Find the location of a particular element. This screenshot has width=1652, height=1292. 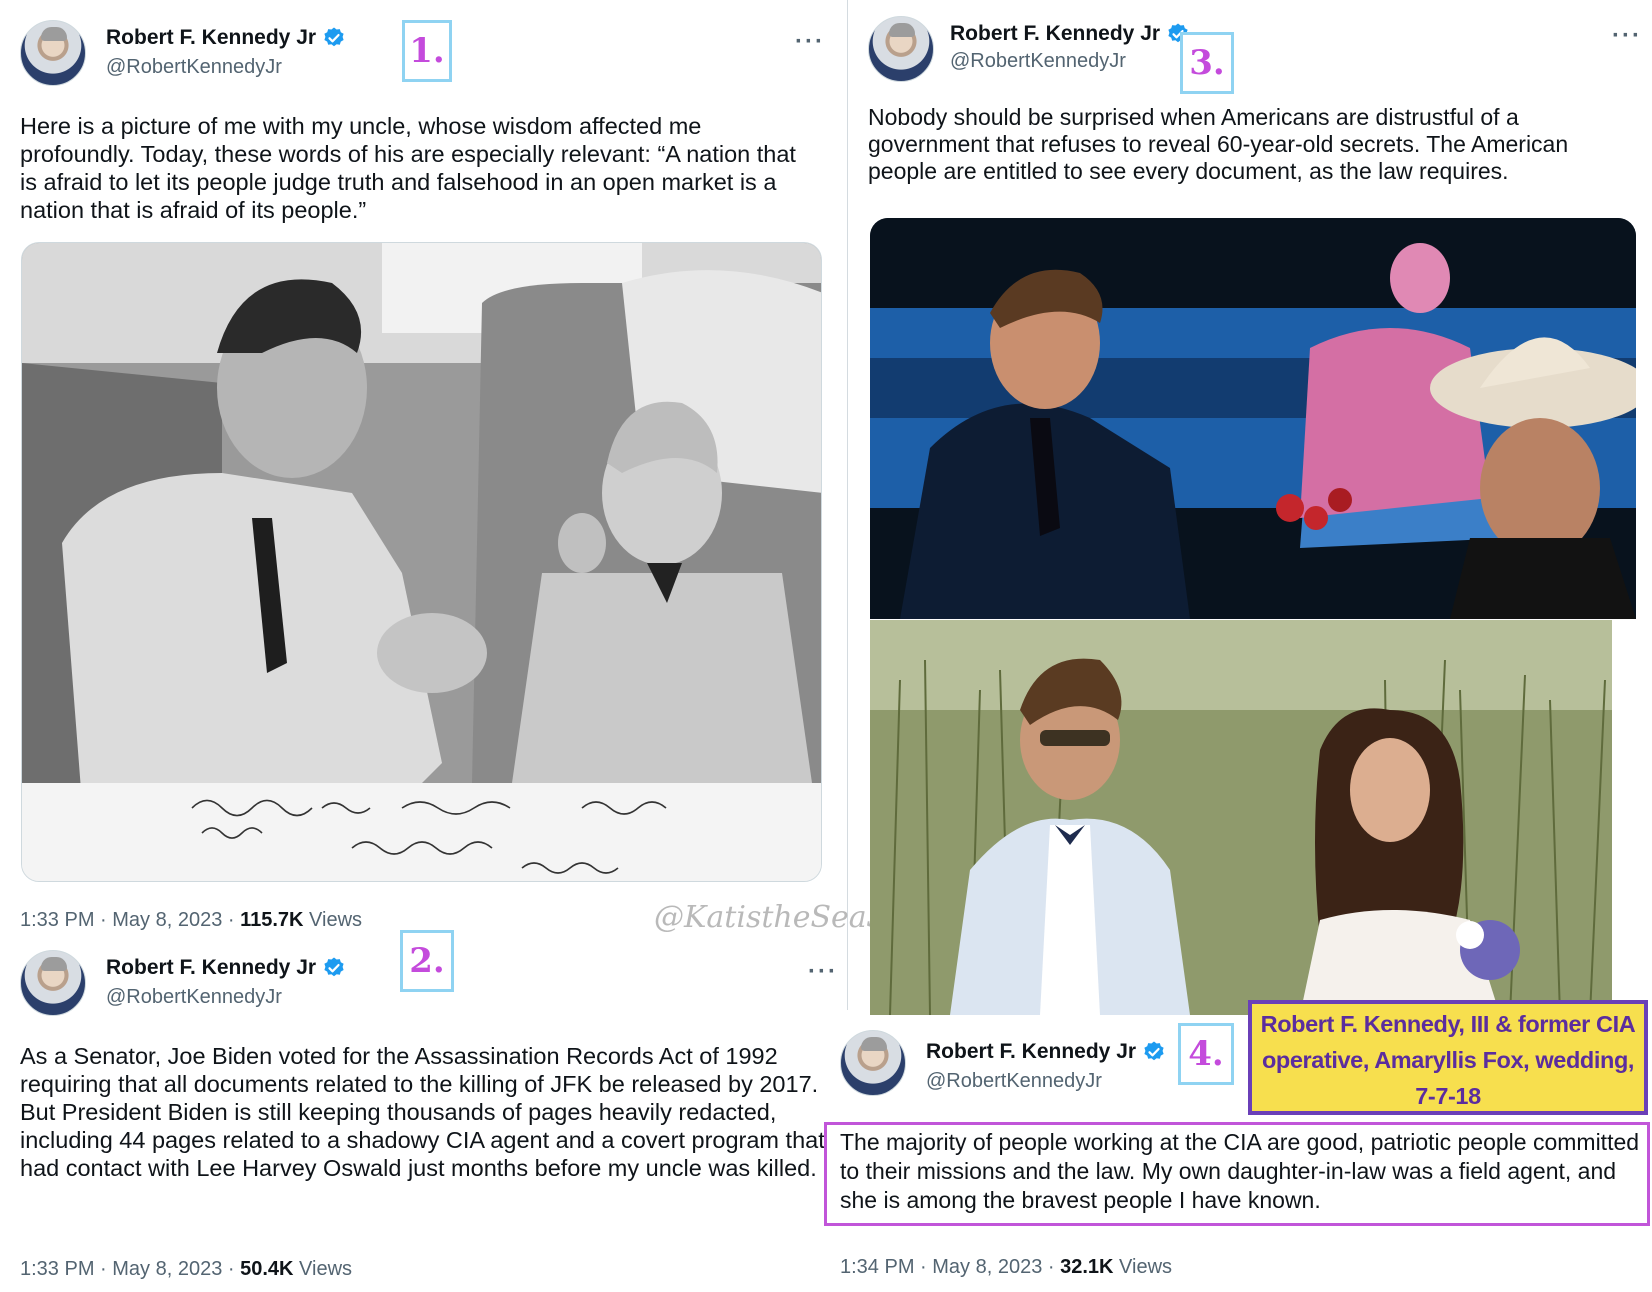

annotation-number-label: 2. is located at coordinates (427, 961).